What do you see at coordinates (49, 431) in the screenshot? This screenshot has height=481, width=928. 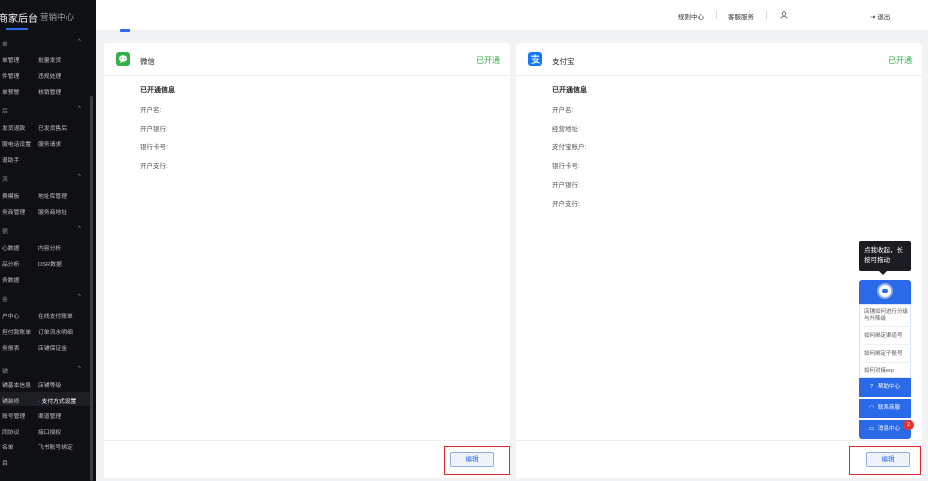 I see `sidebar-item: 接口授权` at bounding box center [49, 431].